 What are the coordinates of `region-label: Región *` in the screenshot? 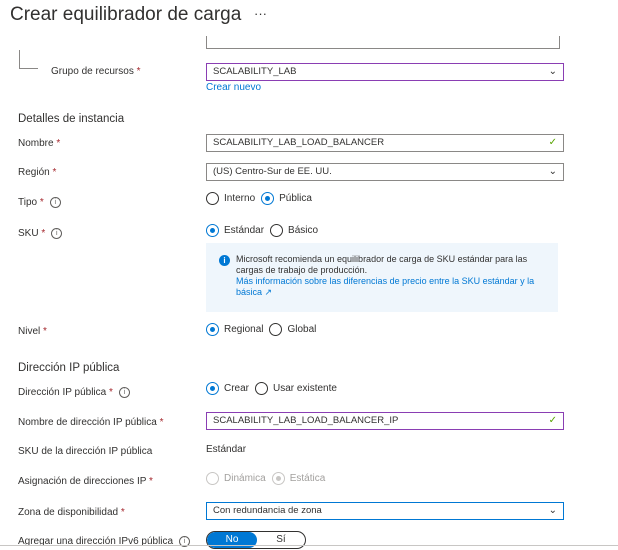 It's located at (37, 172).